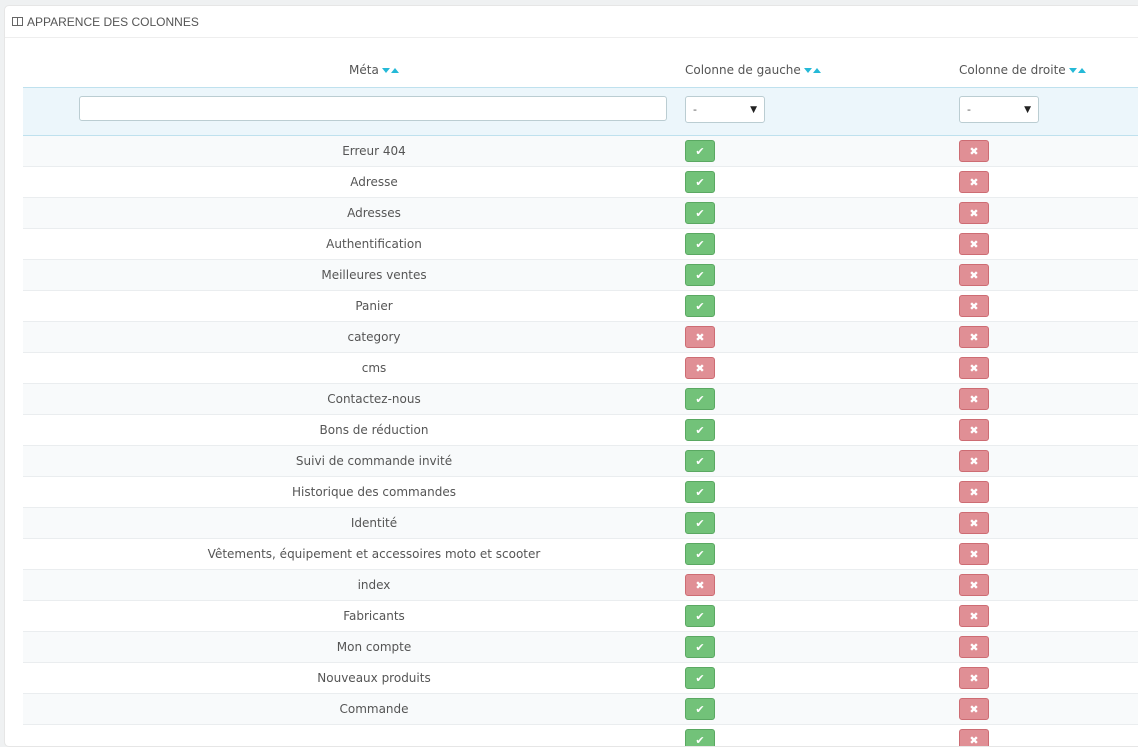 The width and height of the screenshot is (1138, 747). What do you see at coordinates (580, 213) in the screenshot?
I see `table-row: Adresses ✔ ✖` at bounding box center [580, 213].